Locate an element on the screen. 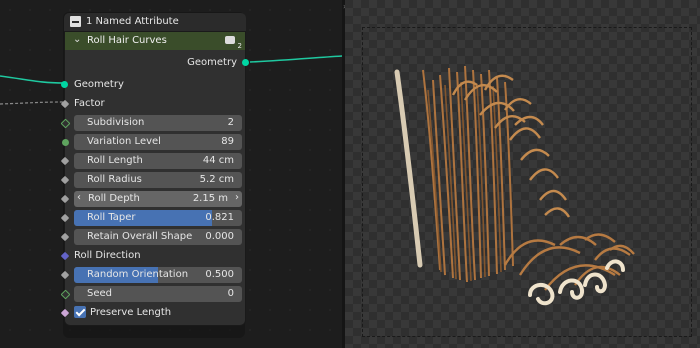  seed-value: 0 is located at coordinates (230, 293).